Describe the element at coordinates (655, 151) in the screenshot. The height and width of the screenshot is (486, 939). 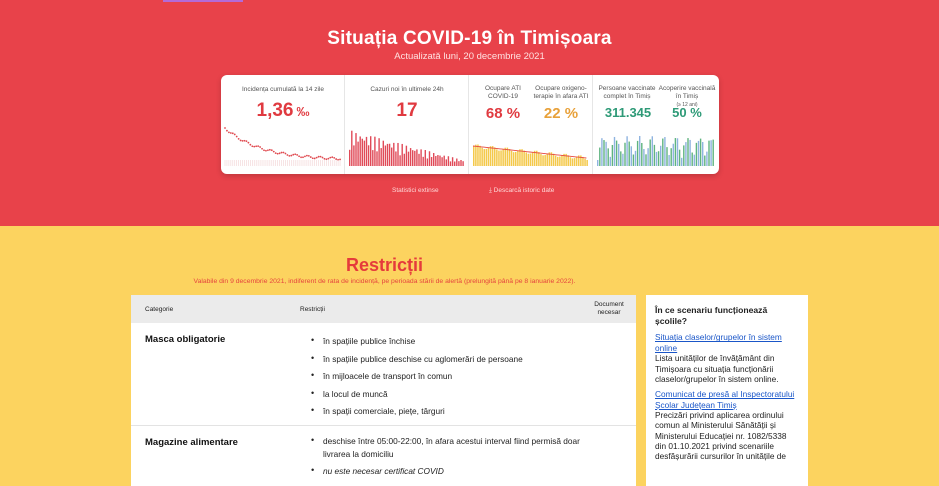
I see `vaccination-chart` at that location.